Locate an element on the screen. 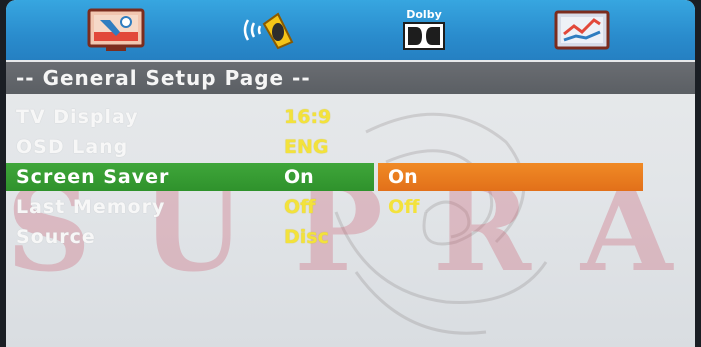 The image size is (701, 347). menu-label: OSD Lang is located at coordinates (72, 147).